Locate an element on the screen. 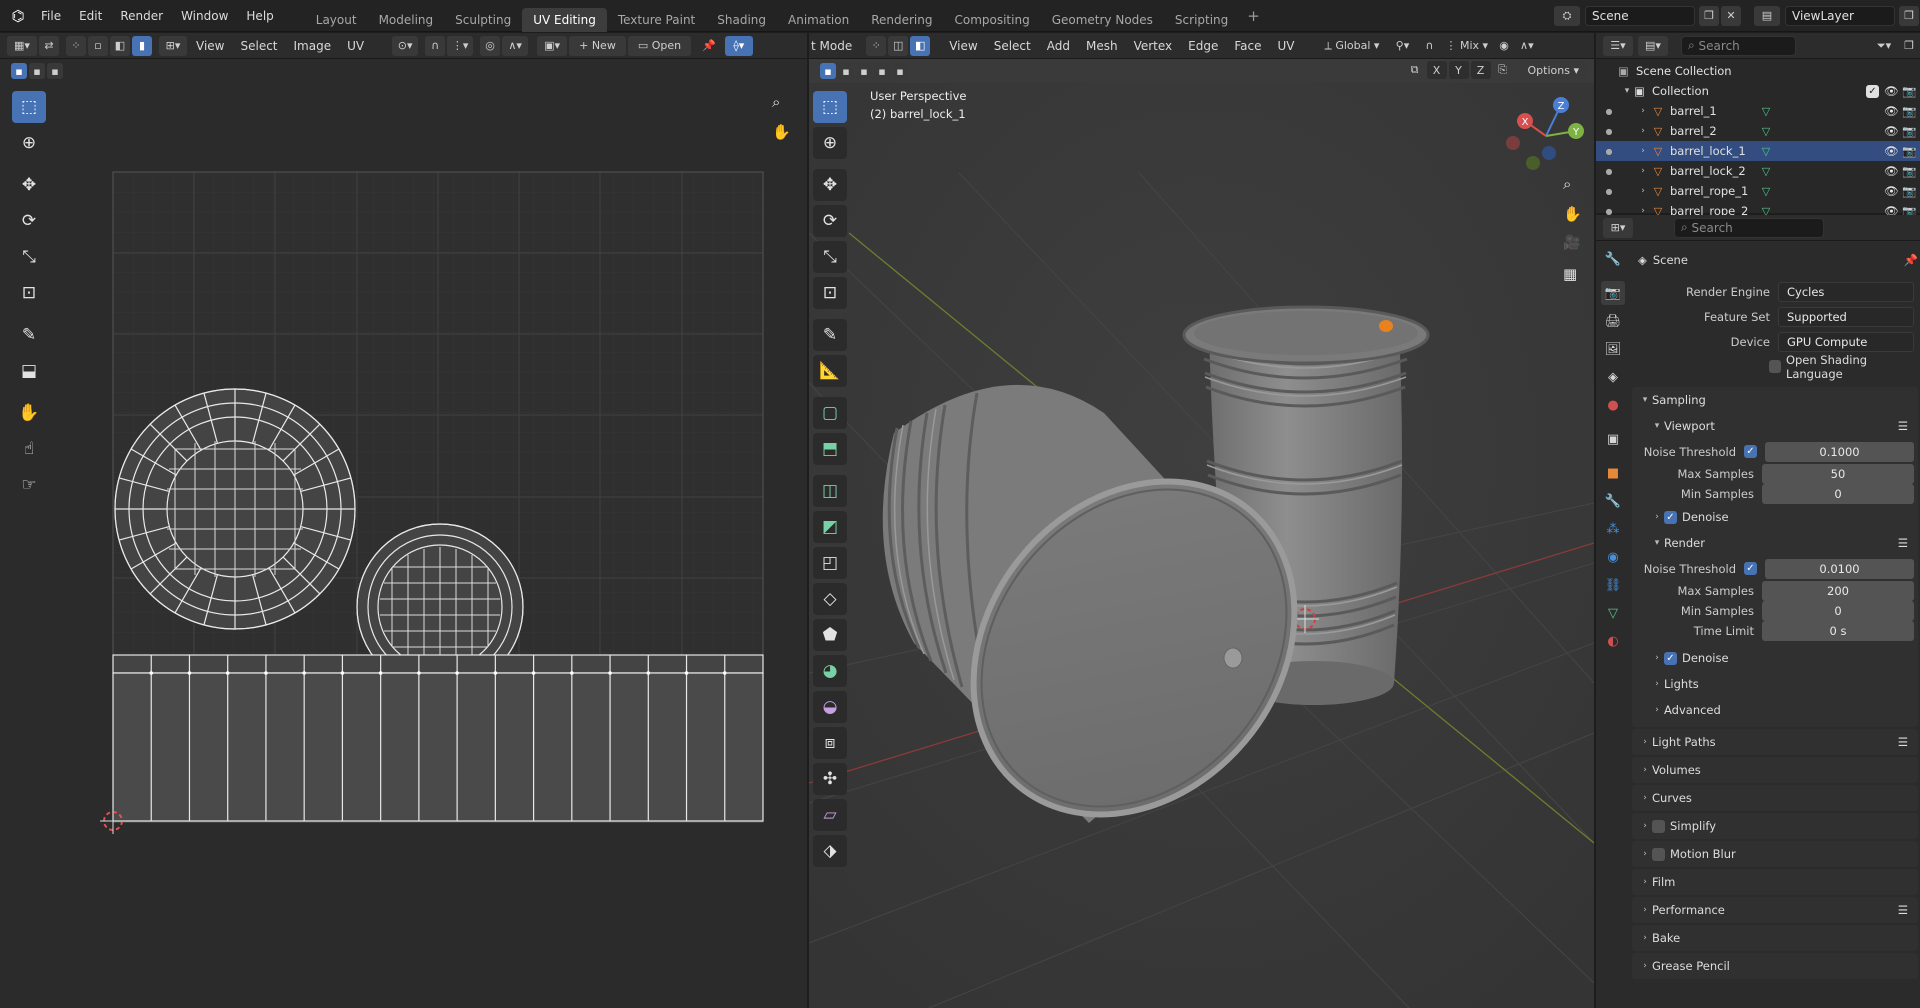 The width and height of the screenshot is (1920, 1008). r-denoise-expand-icon: › is located at coordinates (1657, 658).